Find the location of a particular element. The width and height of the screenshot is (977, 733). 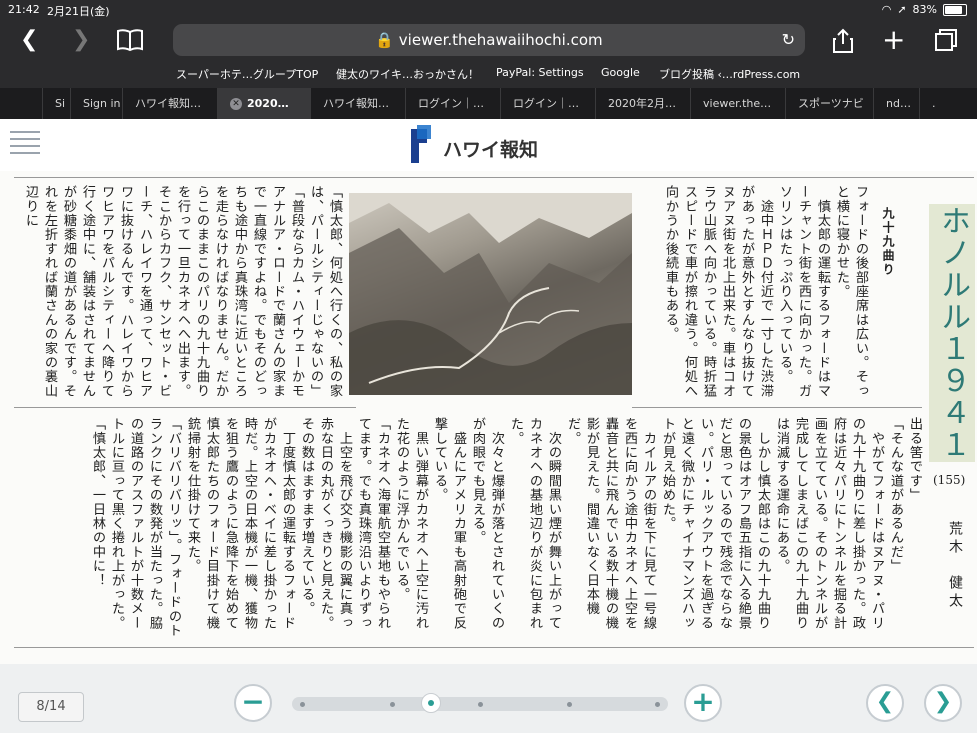

tab-label: スポーツナビ is located at coordinates (831, 103).